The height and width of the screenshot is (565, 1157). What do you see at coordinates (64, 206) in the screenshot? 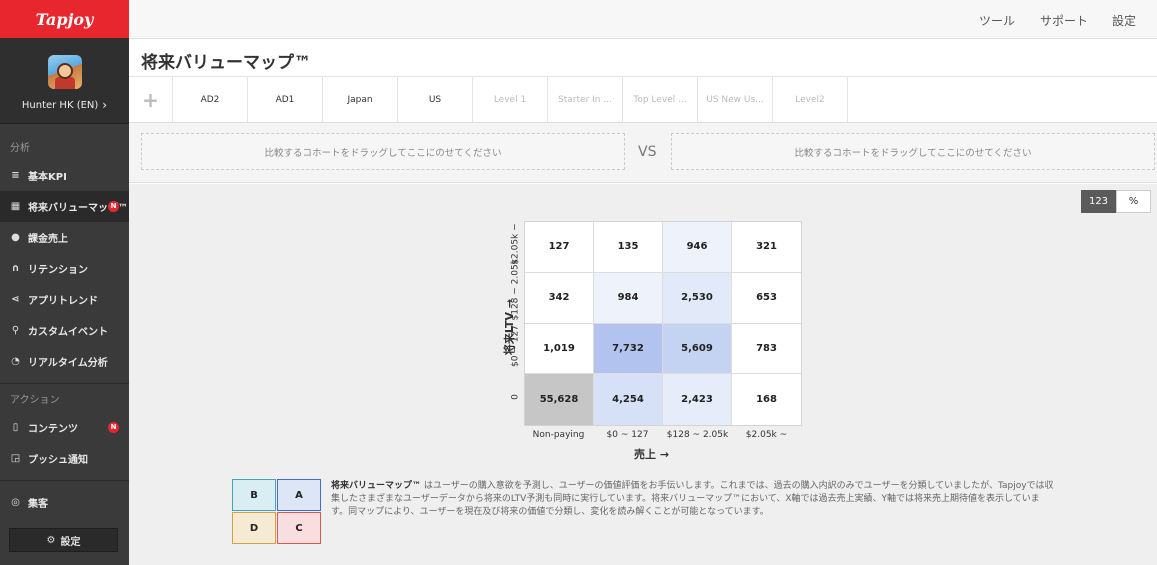
I see `nav-item-future-value-map: ▦ 将来バリューマップ™ N` at bounding box center [64, 206].